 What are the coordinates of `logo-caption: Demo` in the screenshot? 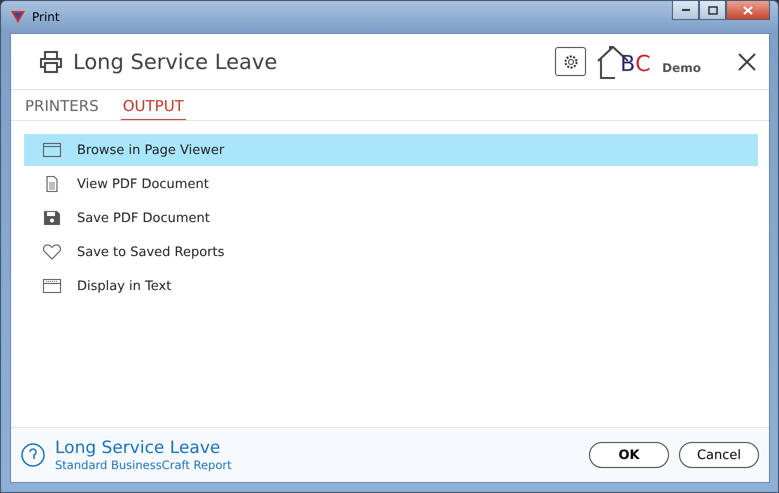 It's located at (681, 67).